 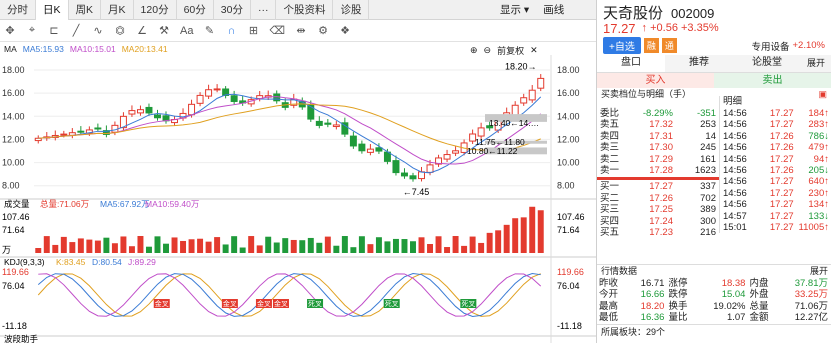 What do you see at coordinates (708, 125) in the screenshot?
I see `ask-volume: 253` at bounding box center [708, 125].